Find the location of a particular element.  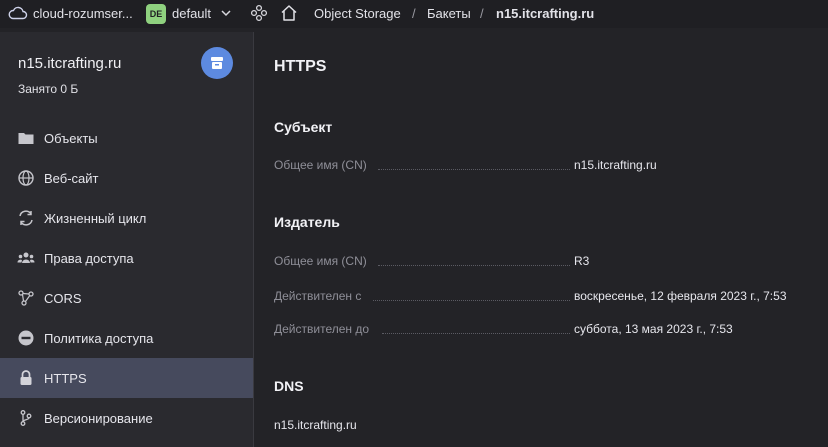

sidebar-item-access-rights: Права доступа is located at coordinates (126, 258).